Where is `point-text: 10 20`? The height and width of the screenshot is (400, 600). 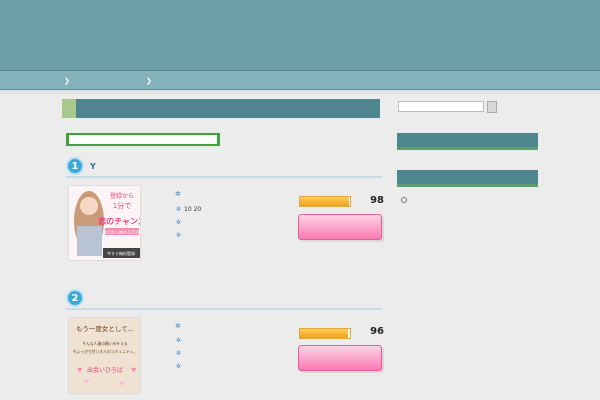
point-text: 10 20 is located at coordinates (193, 209).